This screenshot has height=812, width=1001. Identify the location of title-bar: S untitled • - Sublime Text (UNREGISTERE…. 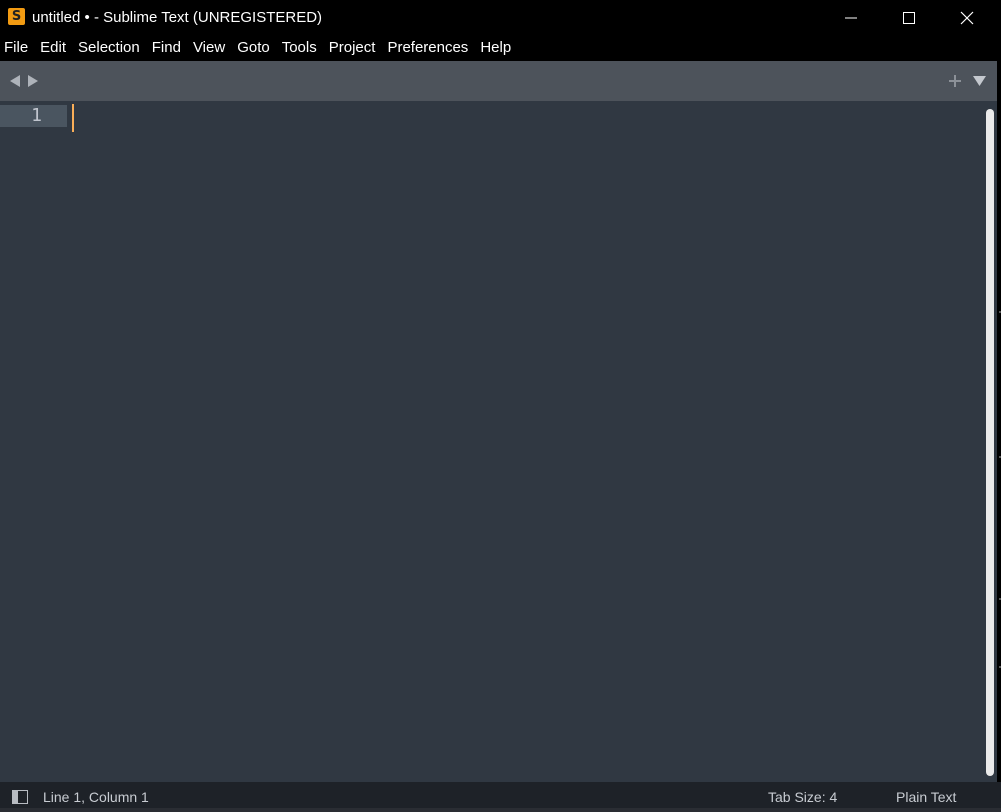
(500, 17).